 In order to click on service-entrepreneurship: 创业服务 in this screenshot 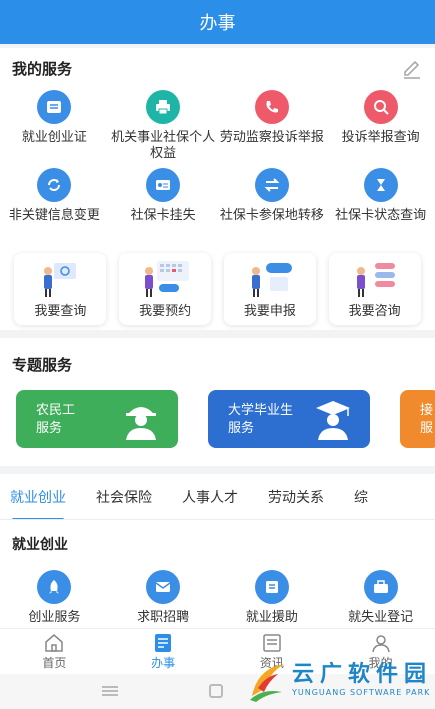, I will do `click(54, 598)`.